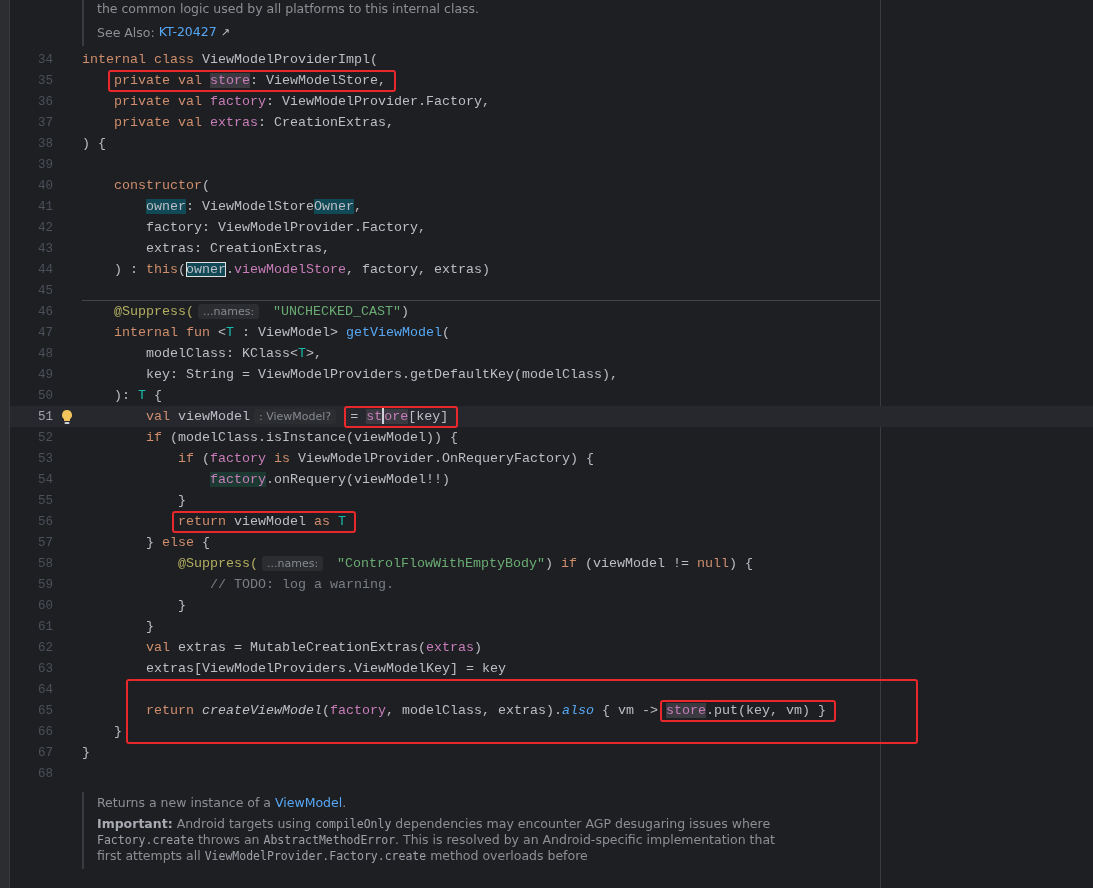  Describe the element at coordinates (302, 269) in the screenshot. I see `code-text: ) : this(owner.viewModelStore, factory, extras)` at that location.